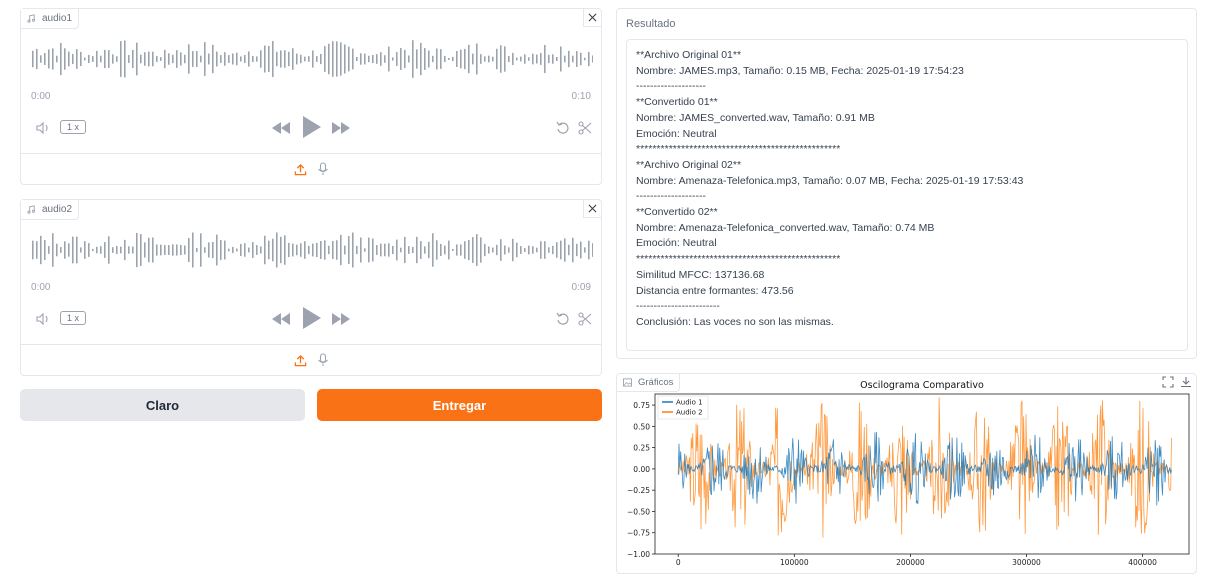 The width and height of the screenshot is (1221, 574). I want to click on clear-button: Claro, so click(162, 405).